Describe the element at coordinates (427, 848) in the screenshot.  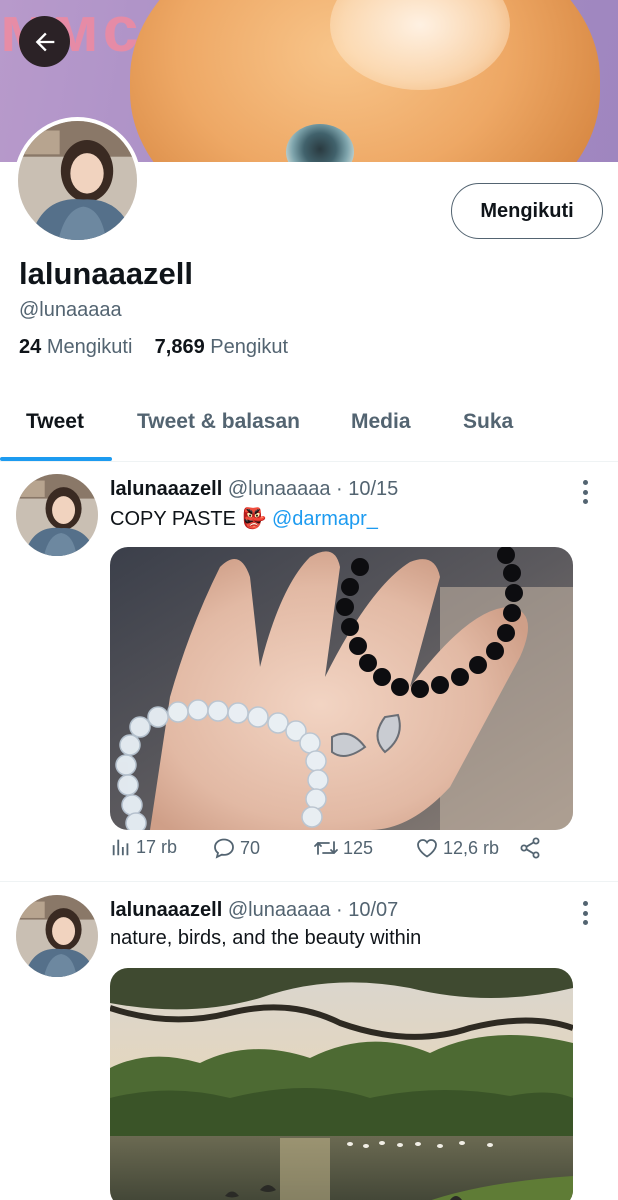
I see `heart-icon` at that location.